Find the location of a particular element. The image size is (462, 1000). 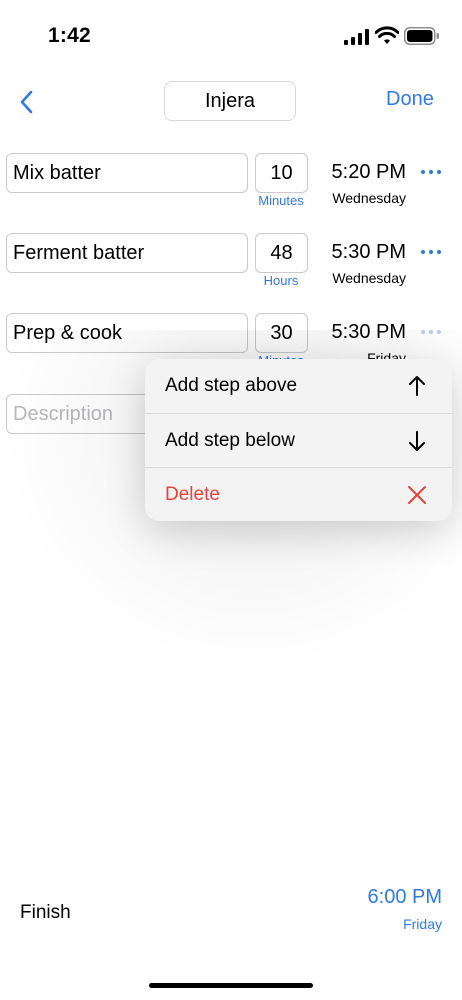

step-context-menu: Add step above Add step below Delete is located at coordinates (298, 440).